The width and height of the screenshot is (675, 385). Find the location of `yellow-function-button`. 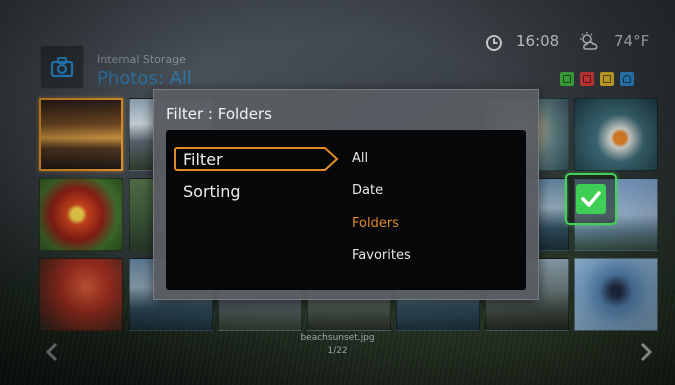

yellow-function-button is located at coordinates (607, 79).